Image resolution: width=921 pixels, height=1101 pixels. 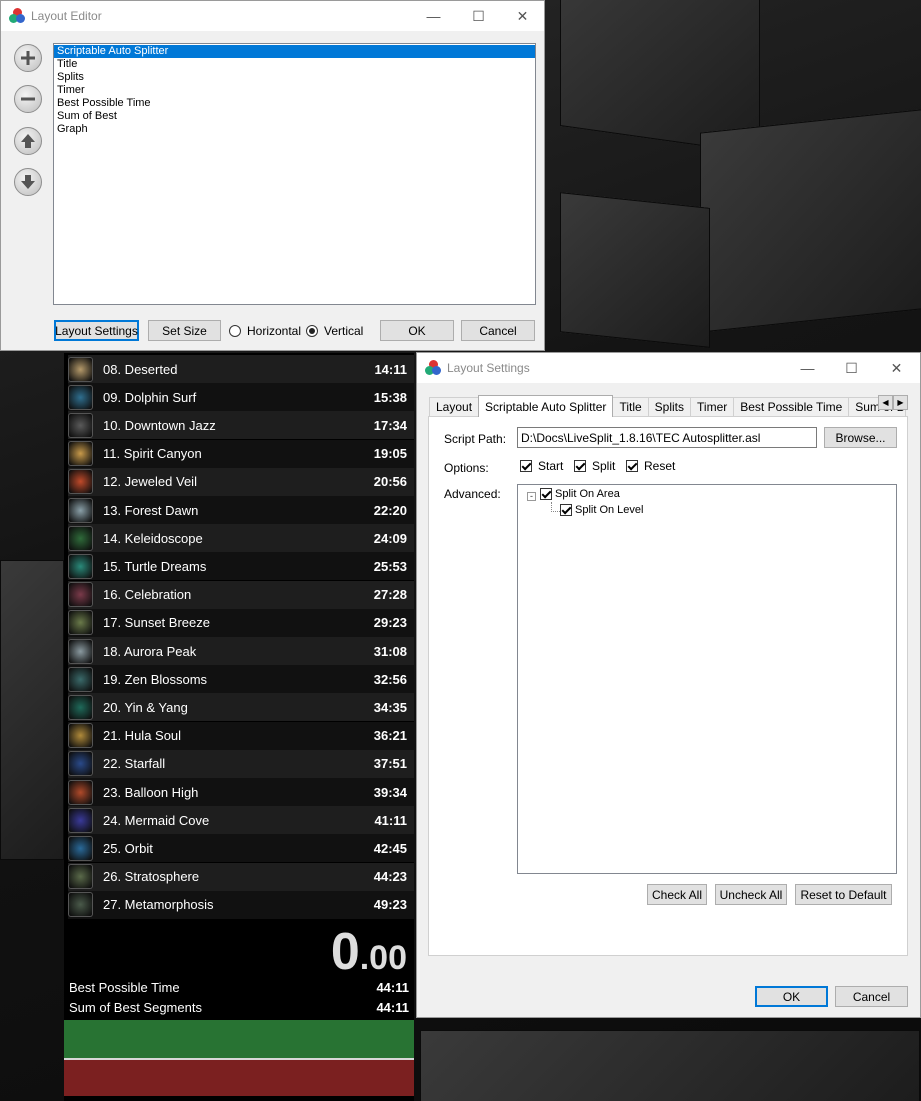 I want to click on tab-layout: Layout, so click(x=454, y=406).